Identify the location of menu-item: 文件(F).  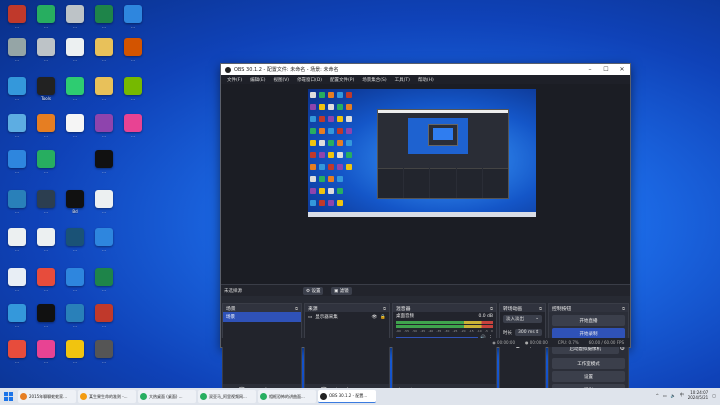
(234, 80).